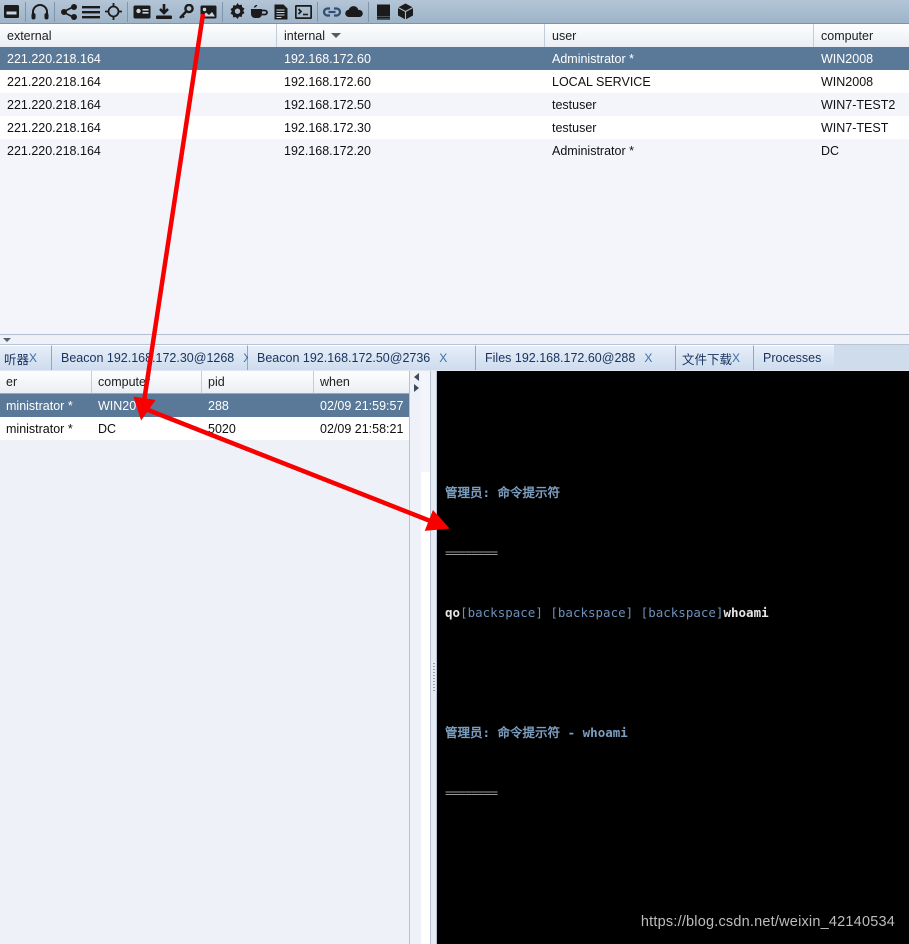 The image size is (909, 944). What do you see at coordinates (767, 922) in the screenshot?
I see `watermark-text: https://blog.csdn.net/weixin_42140534` at bounding box center [767, 922].